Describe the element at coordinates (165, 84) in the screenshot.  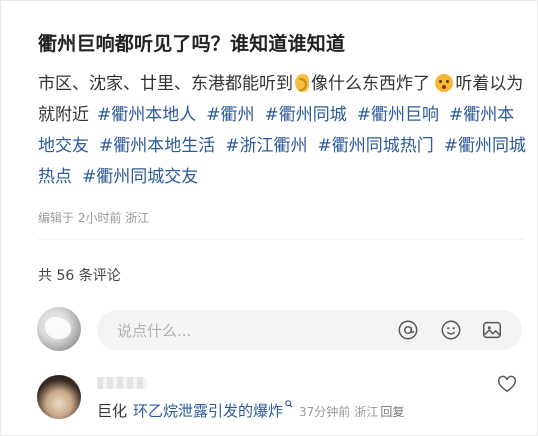
I see `post-text-segment-1: 市区、沈家、廿里、东港都能听到` at that location.